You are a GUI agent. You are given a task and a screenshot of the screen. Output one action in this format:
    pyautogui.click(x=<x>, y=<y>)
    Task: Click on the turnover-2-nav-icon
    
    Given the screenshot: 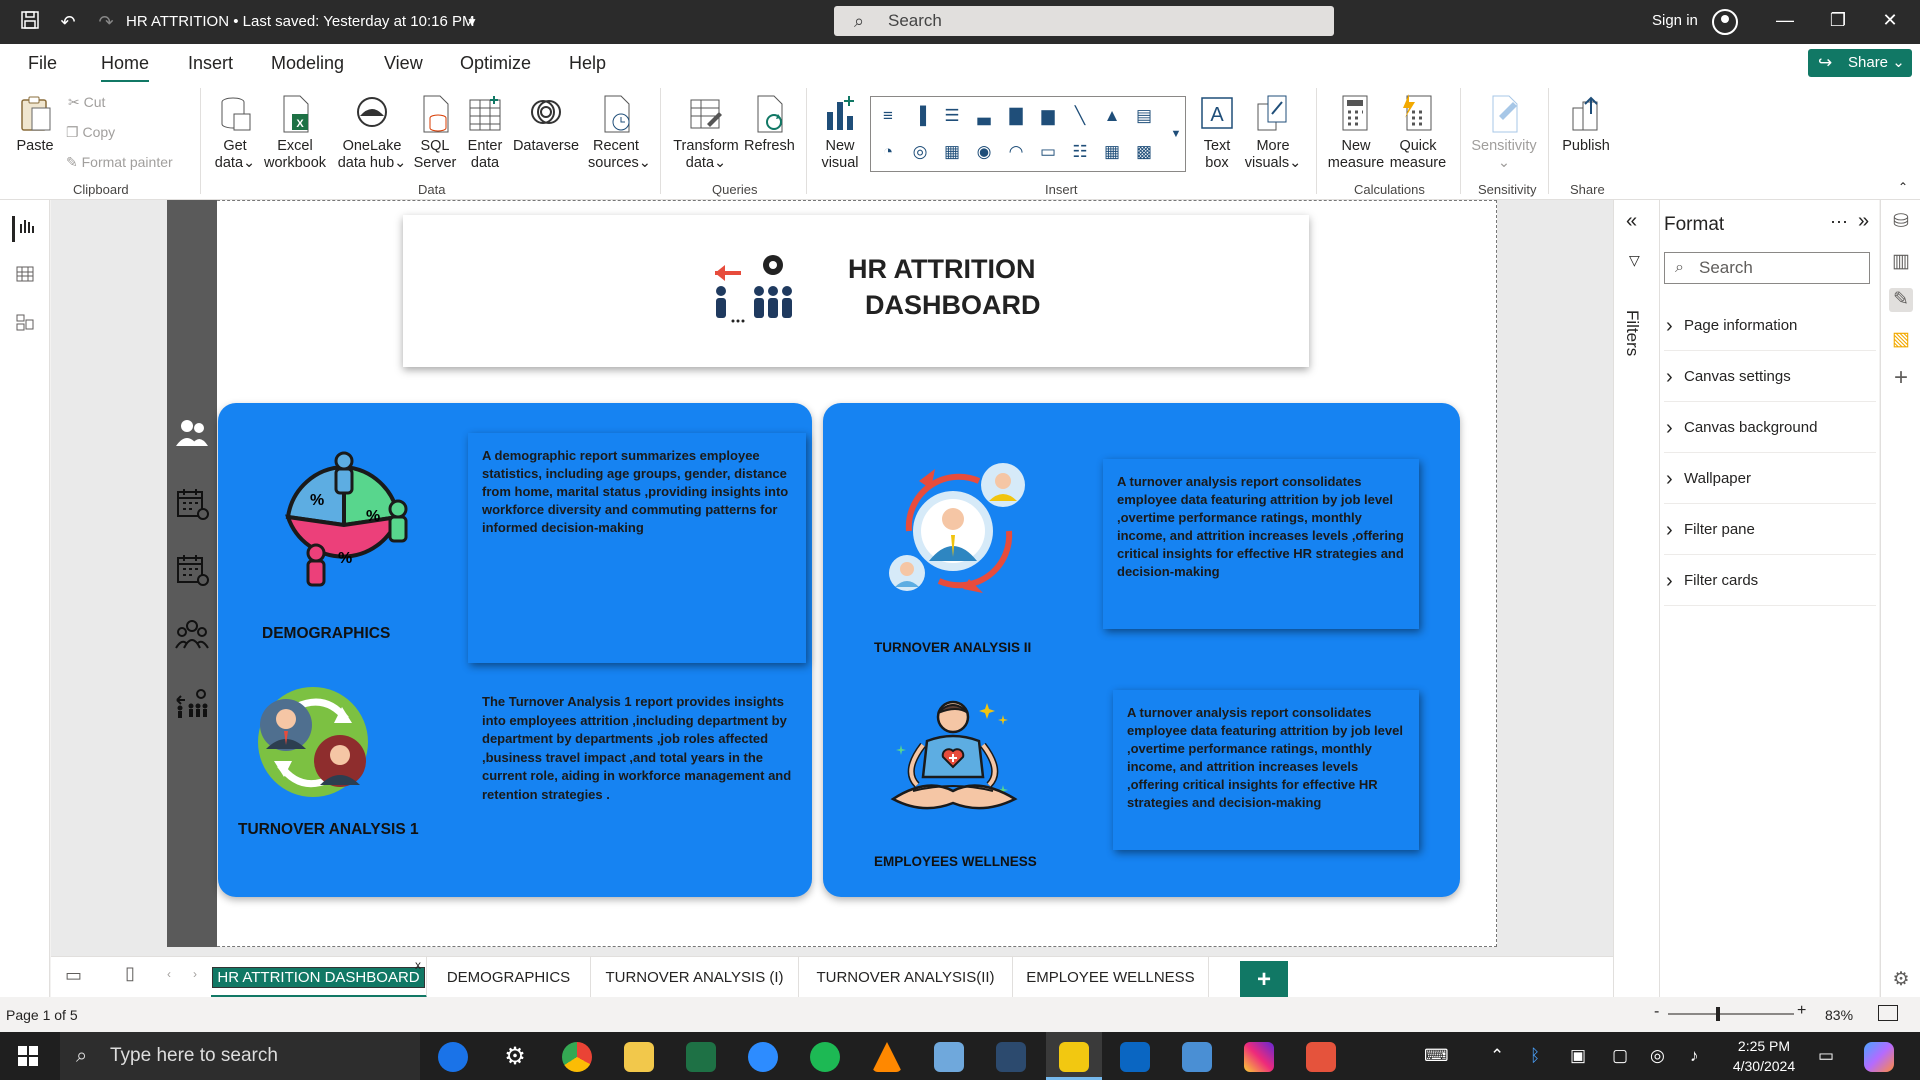 What is the action you would take?
    pyautogui.click(x=192, y=569)
    